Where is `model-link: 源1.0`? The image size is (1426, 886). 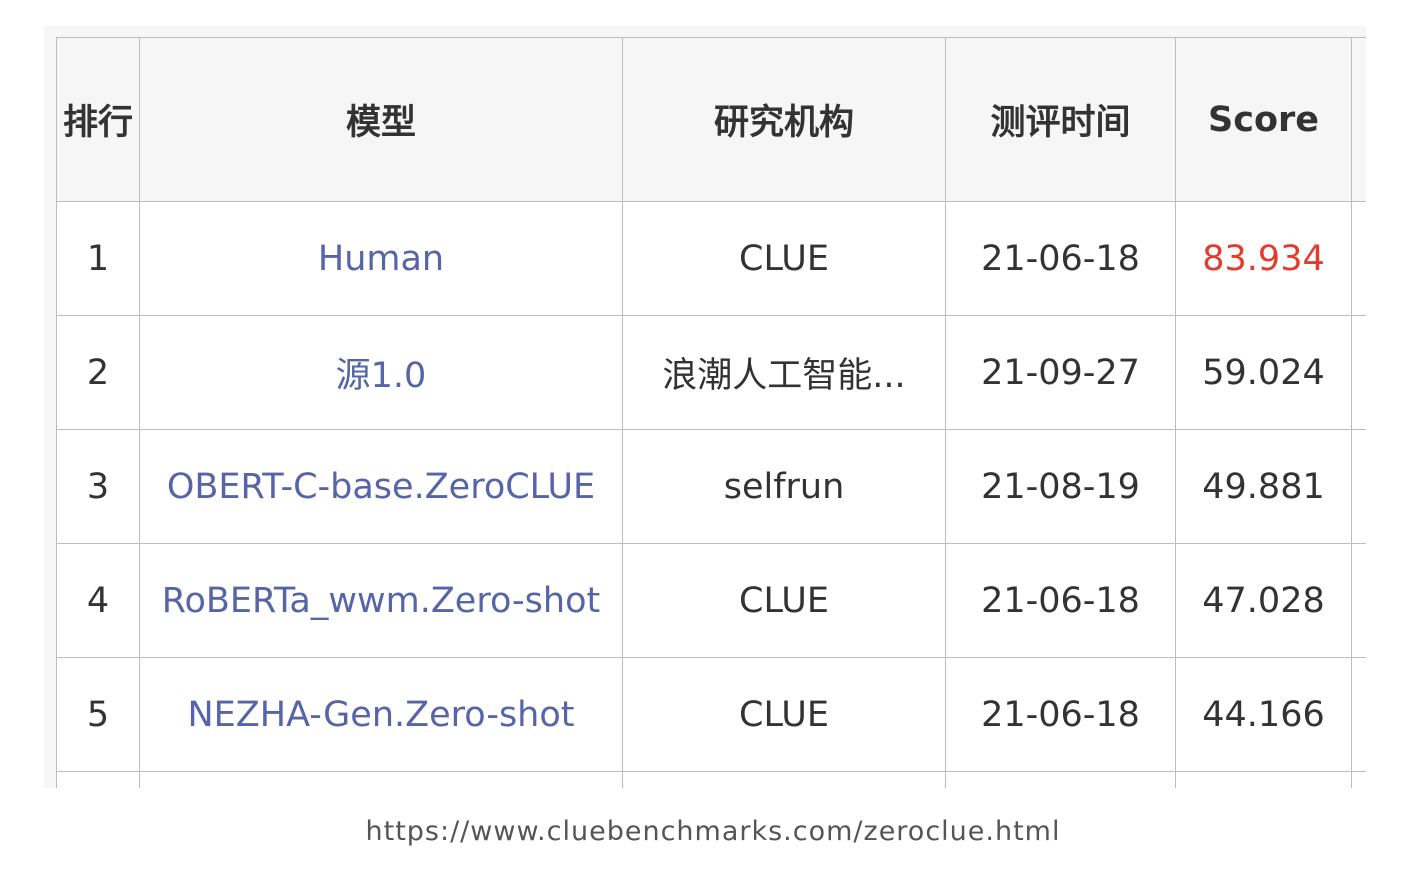 model-link: 源1.0 is located at coordinates (381, 376).